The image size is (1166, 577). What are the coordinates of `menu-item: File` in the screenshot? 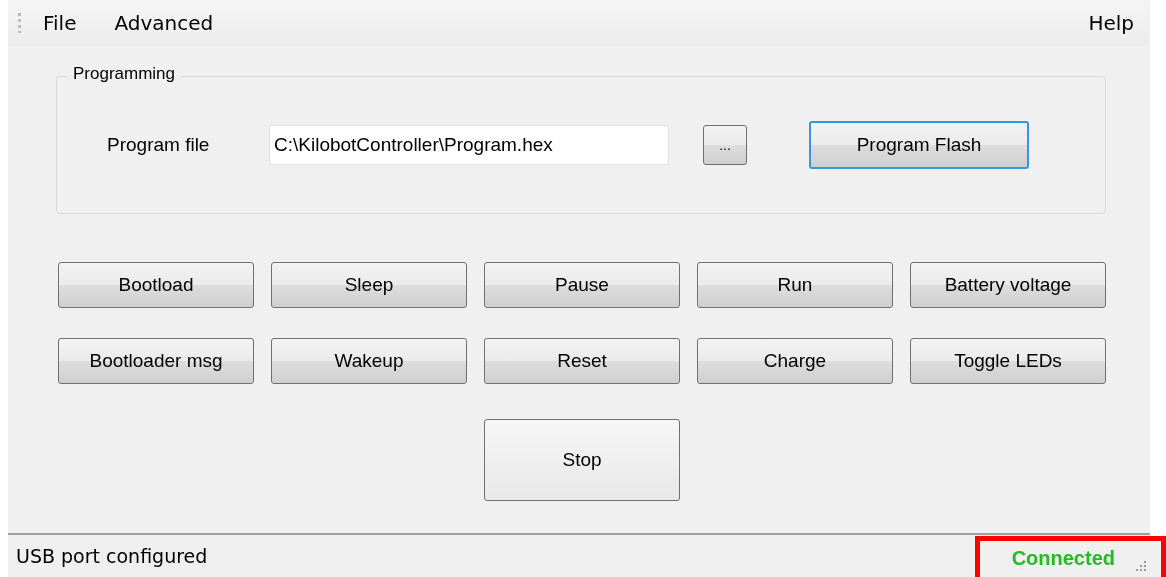 It's located at (60, 23).